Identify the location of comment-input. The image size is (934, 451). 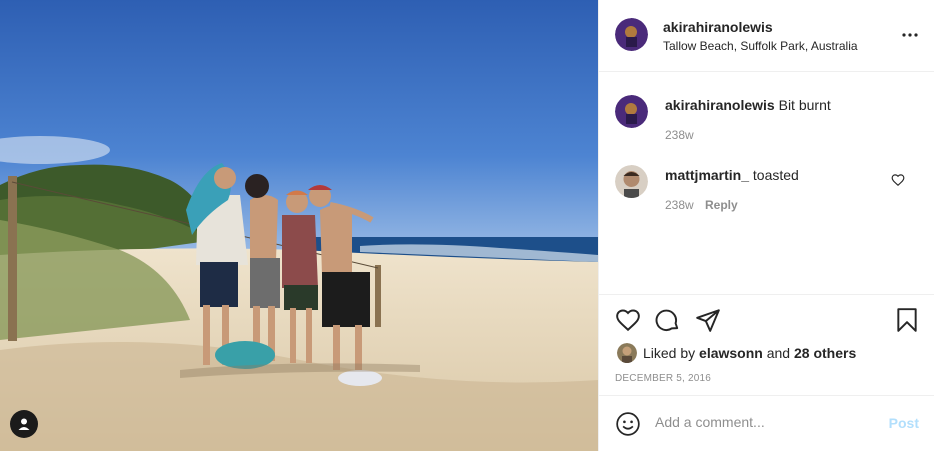
(765, 422).